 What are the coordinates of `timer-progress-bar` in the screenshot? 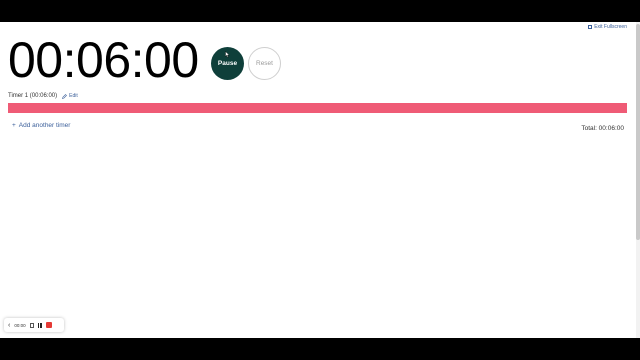 It's located at (317, 108).